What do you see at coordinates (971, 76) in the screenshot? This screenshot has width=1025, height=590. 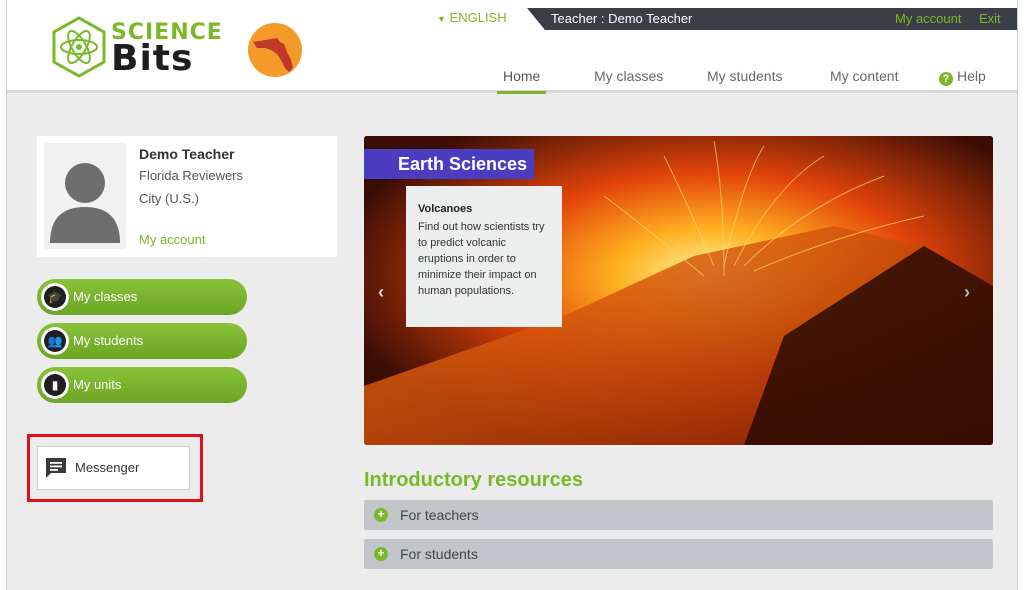 I see `help-label: Help` at bounding box center [971, 76].